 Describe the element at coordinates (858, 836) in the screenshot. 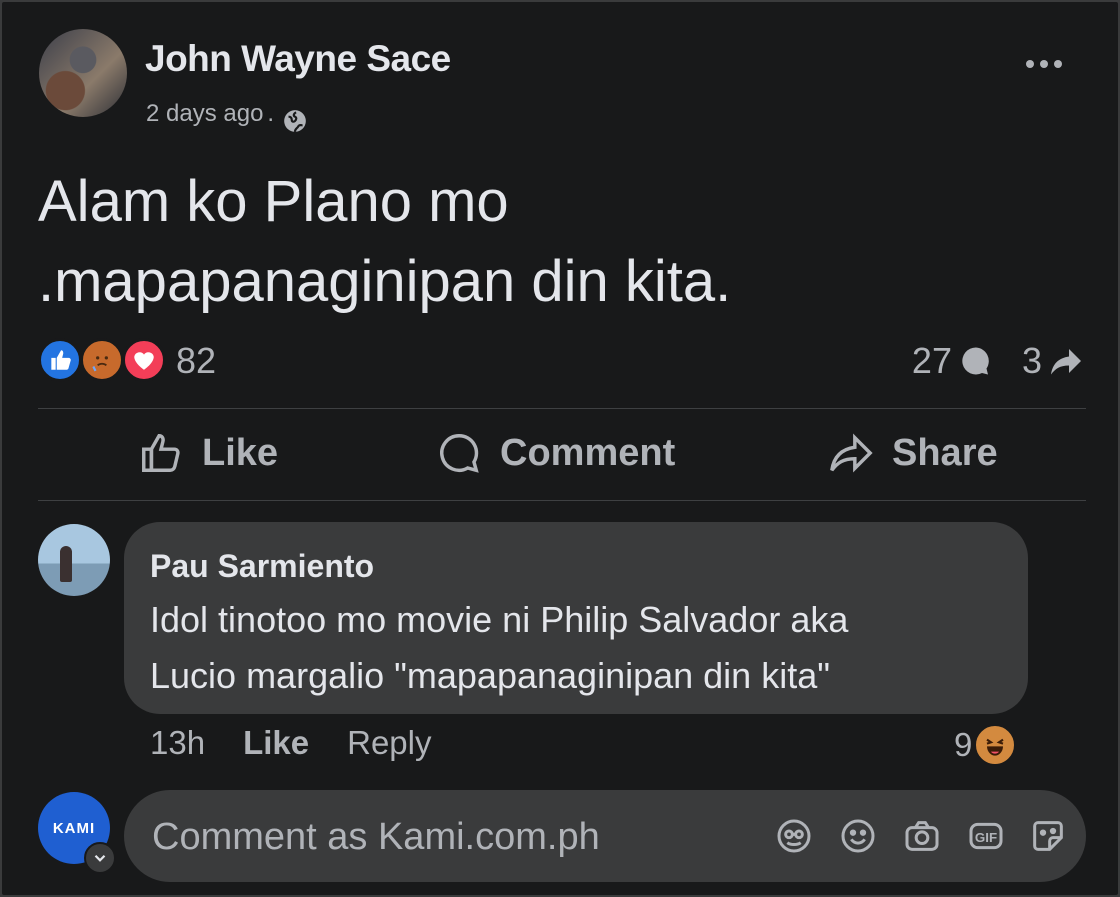

I see `emoji-icon` at that location.